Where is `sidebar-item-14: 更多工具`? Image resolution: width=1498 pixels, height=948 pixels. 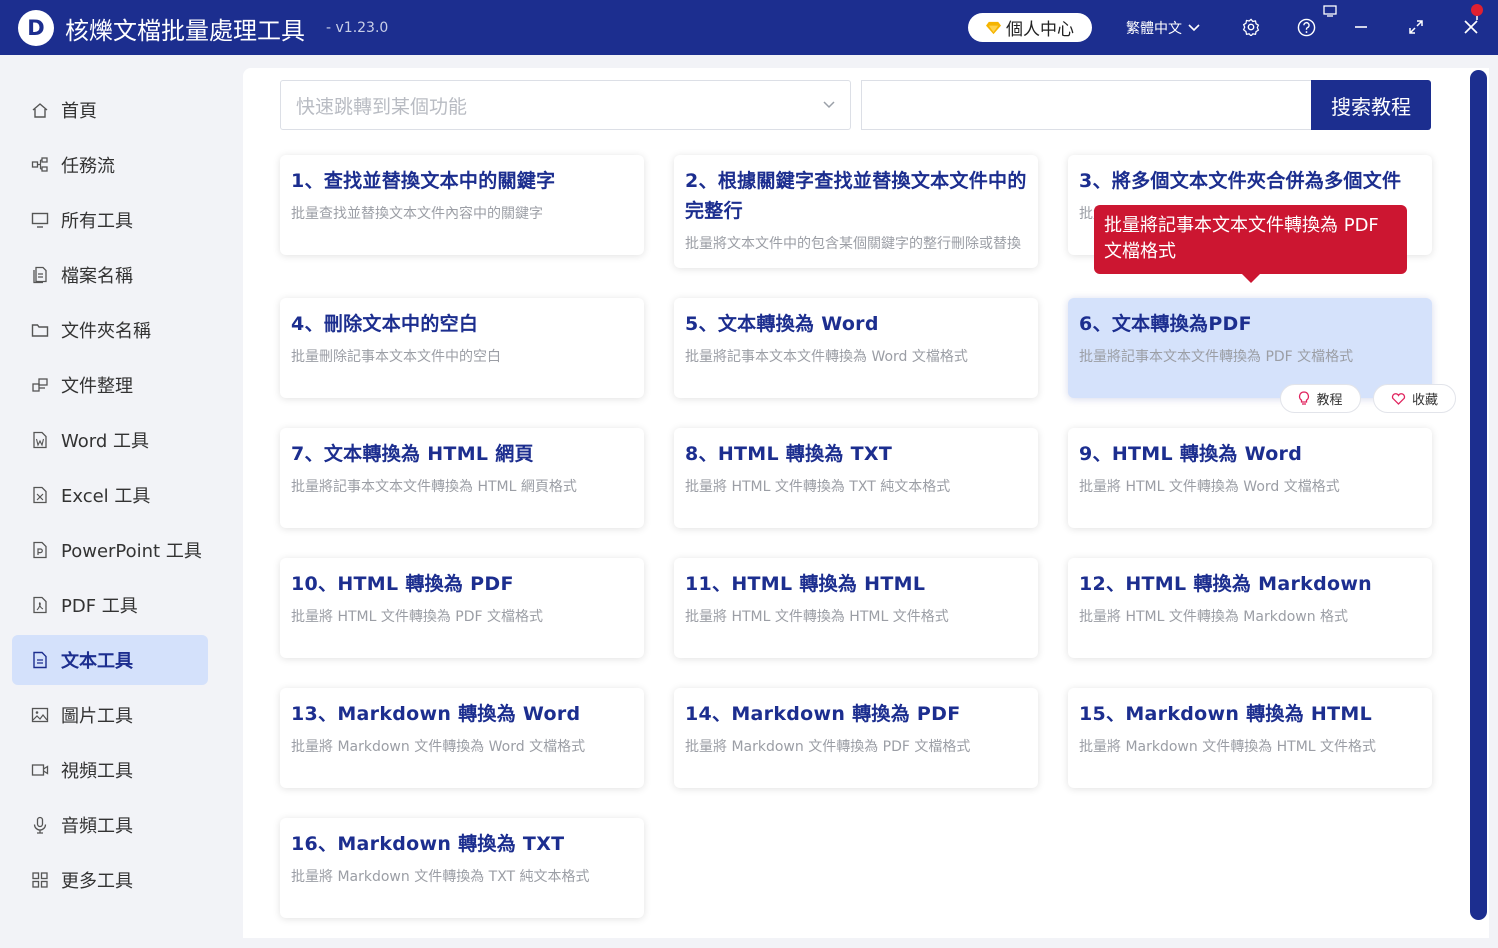 sidebar-item-14: 更多工具 is located at coordinates (110, 880).